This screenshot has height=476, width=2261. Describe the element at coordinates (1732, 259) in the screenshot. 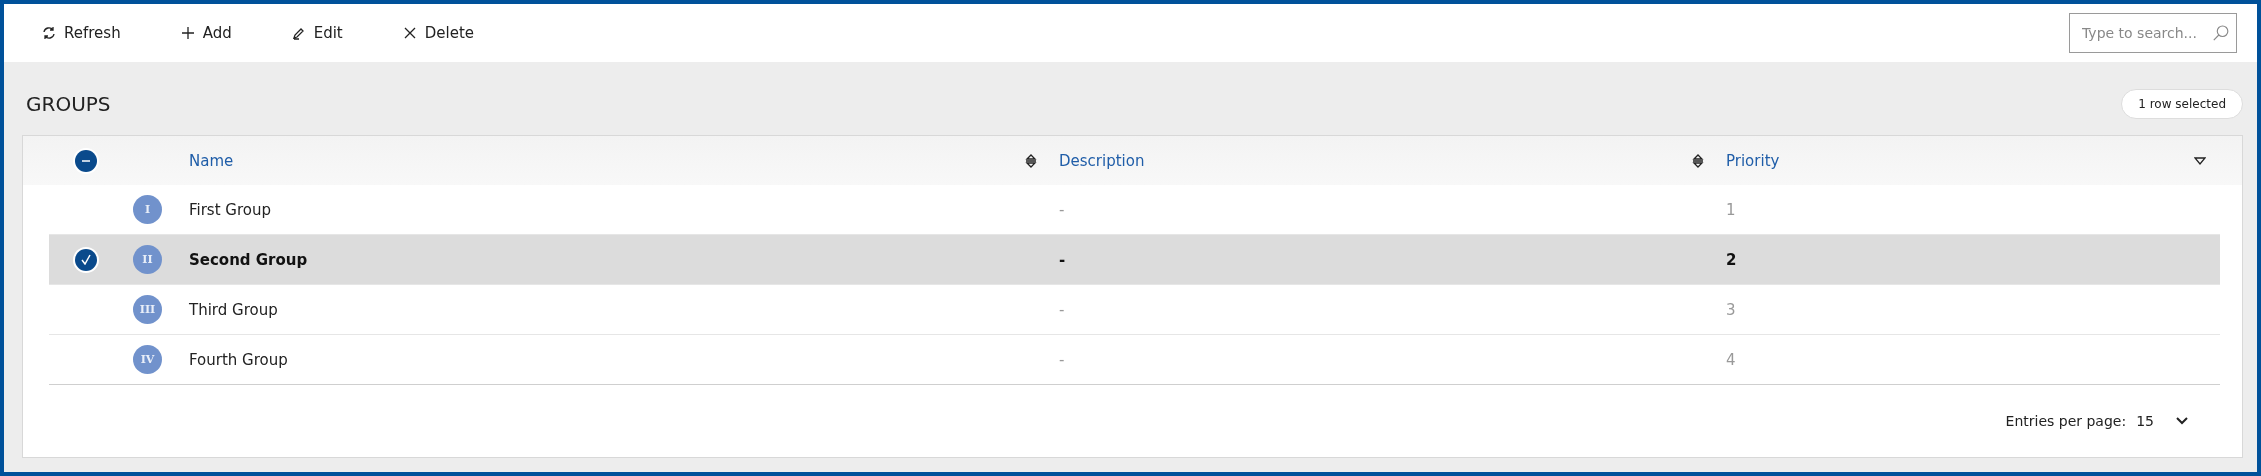

I see `table-cell-text: 2` at that location.